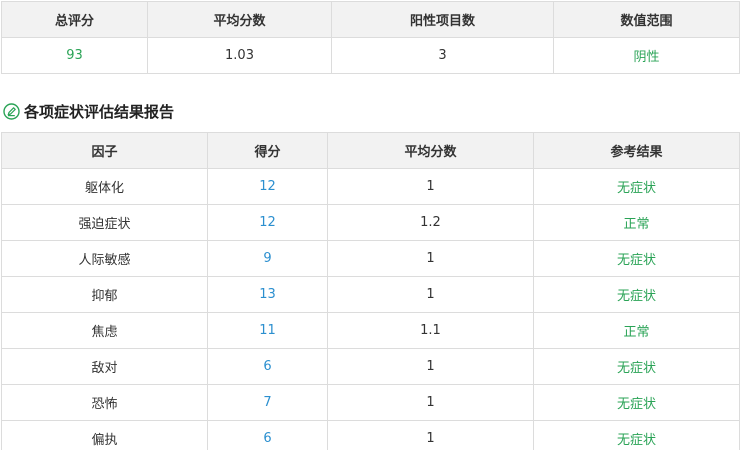 The image size is (740, 450). What do you see at coordinates (267, 258) in the screenshot?
I see `factor-score: 9` at bounding box center [267, 258].